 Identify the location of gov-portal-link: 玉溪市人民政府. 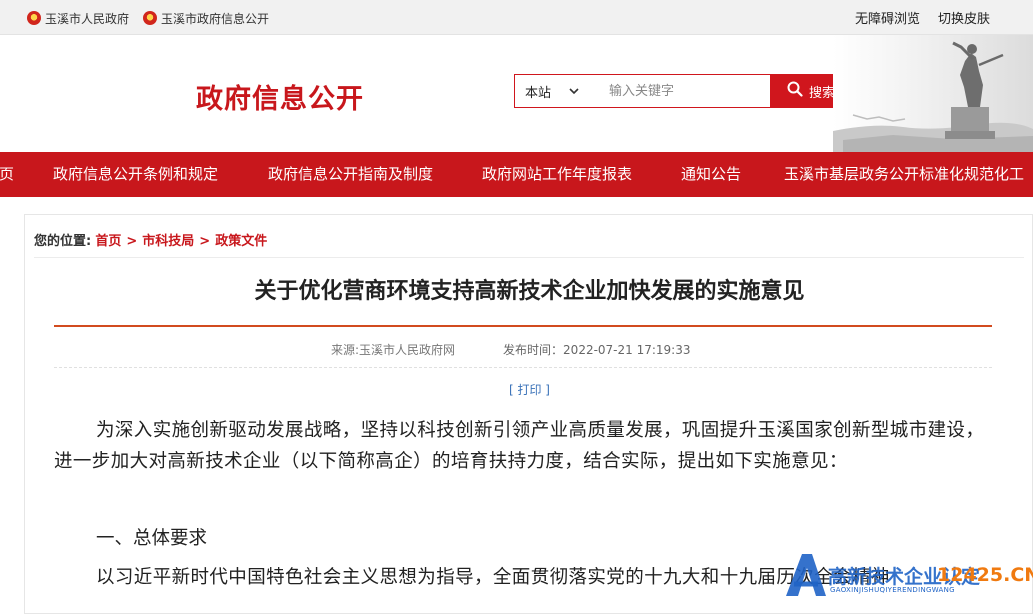
(78, 18).